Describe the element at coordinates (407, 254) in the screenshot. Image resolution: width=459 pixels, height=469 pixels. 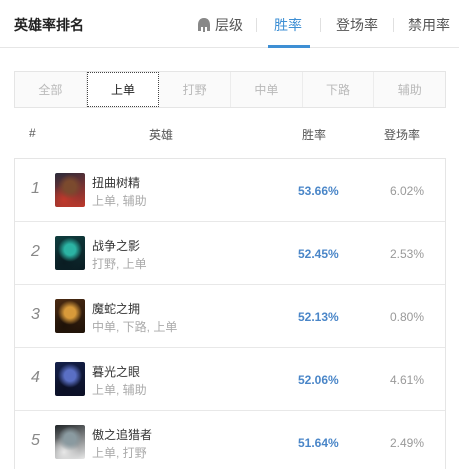
I see `hero-pickrate: 2.53%` at that location.